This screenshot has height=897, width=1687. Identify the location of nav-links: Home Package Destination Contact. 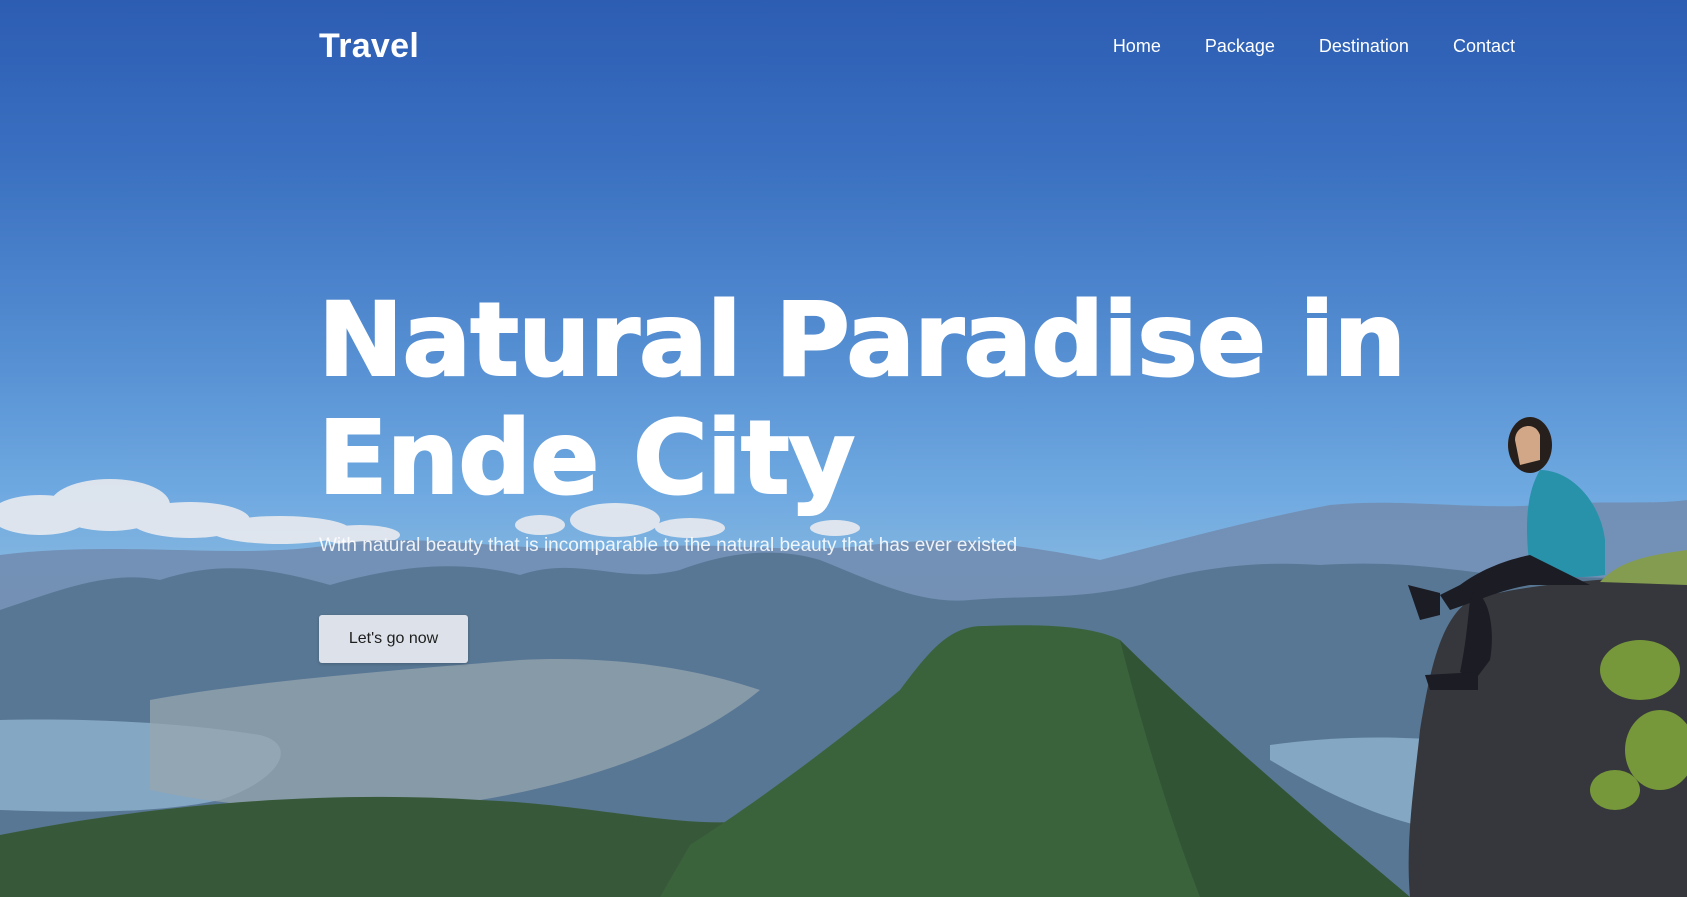
(1314, 46).